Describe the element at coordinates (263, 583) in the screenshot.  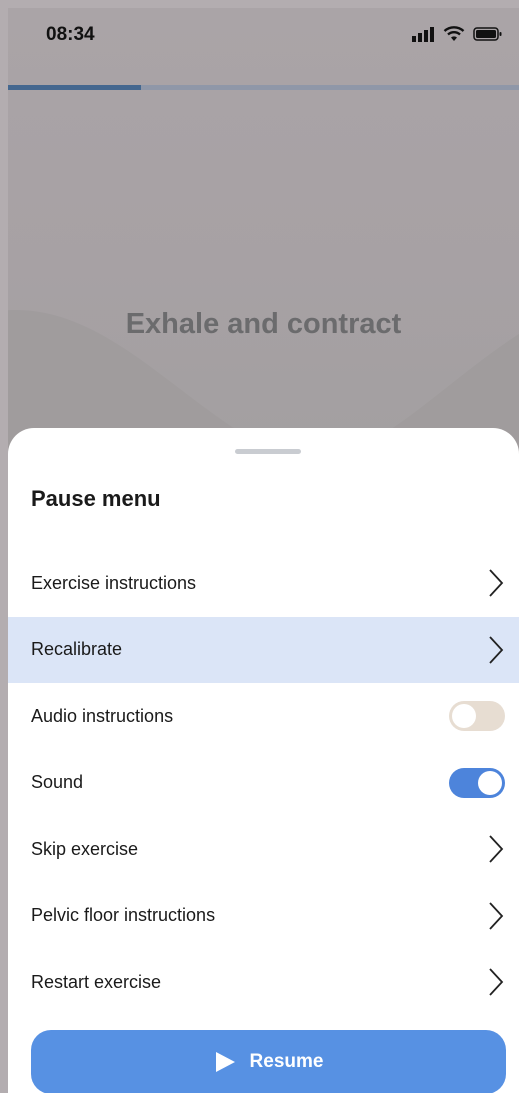
I see `menu-item-exercise-instructions: Exercise instructions` at that location.